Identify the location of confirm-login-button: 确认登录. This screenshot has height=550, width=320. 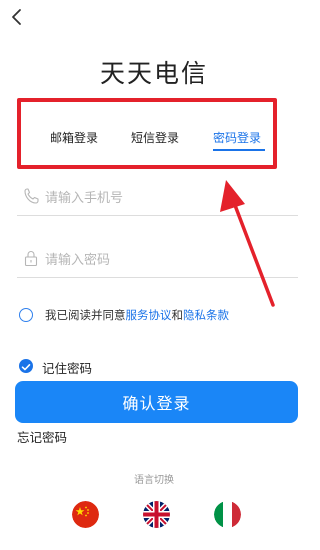
(156, 402).